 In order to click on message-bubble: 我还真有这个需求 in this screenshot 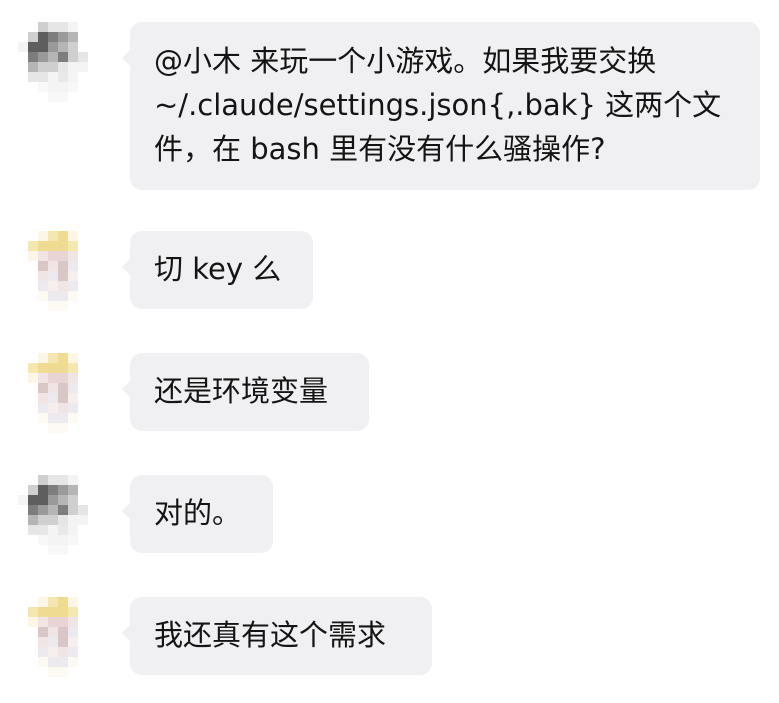, I will do `click(277, 636)`.